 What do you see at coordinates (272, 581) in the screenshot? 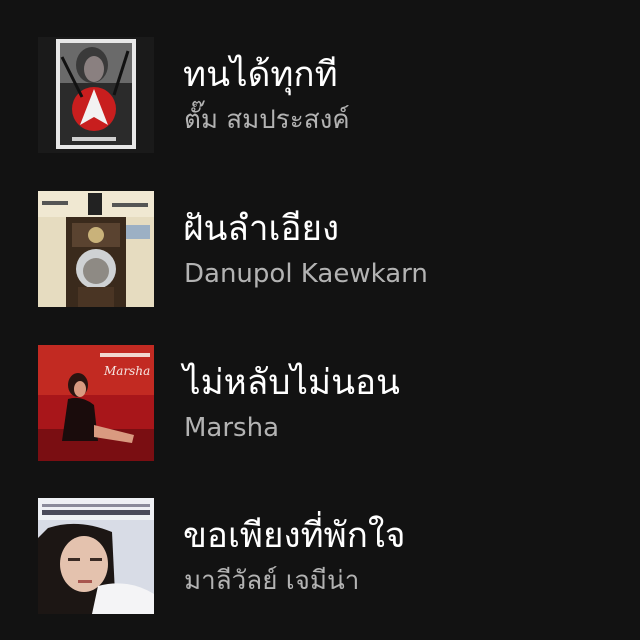
I see `track-artist: มาลีวัลย์ เจมีน่า` at bounding box center [272, 581].